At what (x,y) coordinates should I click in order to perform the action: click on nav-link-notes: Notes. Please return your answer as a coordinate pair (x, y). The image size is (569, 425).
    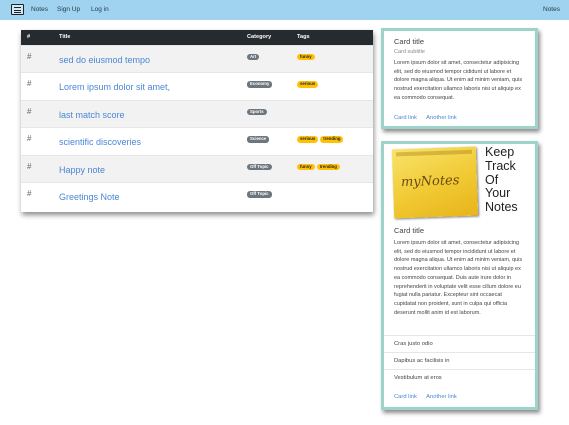
    Looking at the image, I should click on (39, 9).